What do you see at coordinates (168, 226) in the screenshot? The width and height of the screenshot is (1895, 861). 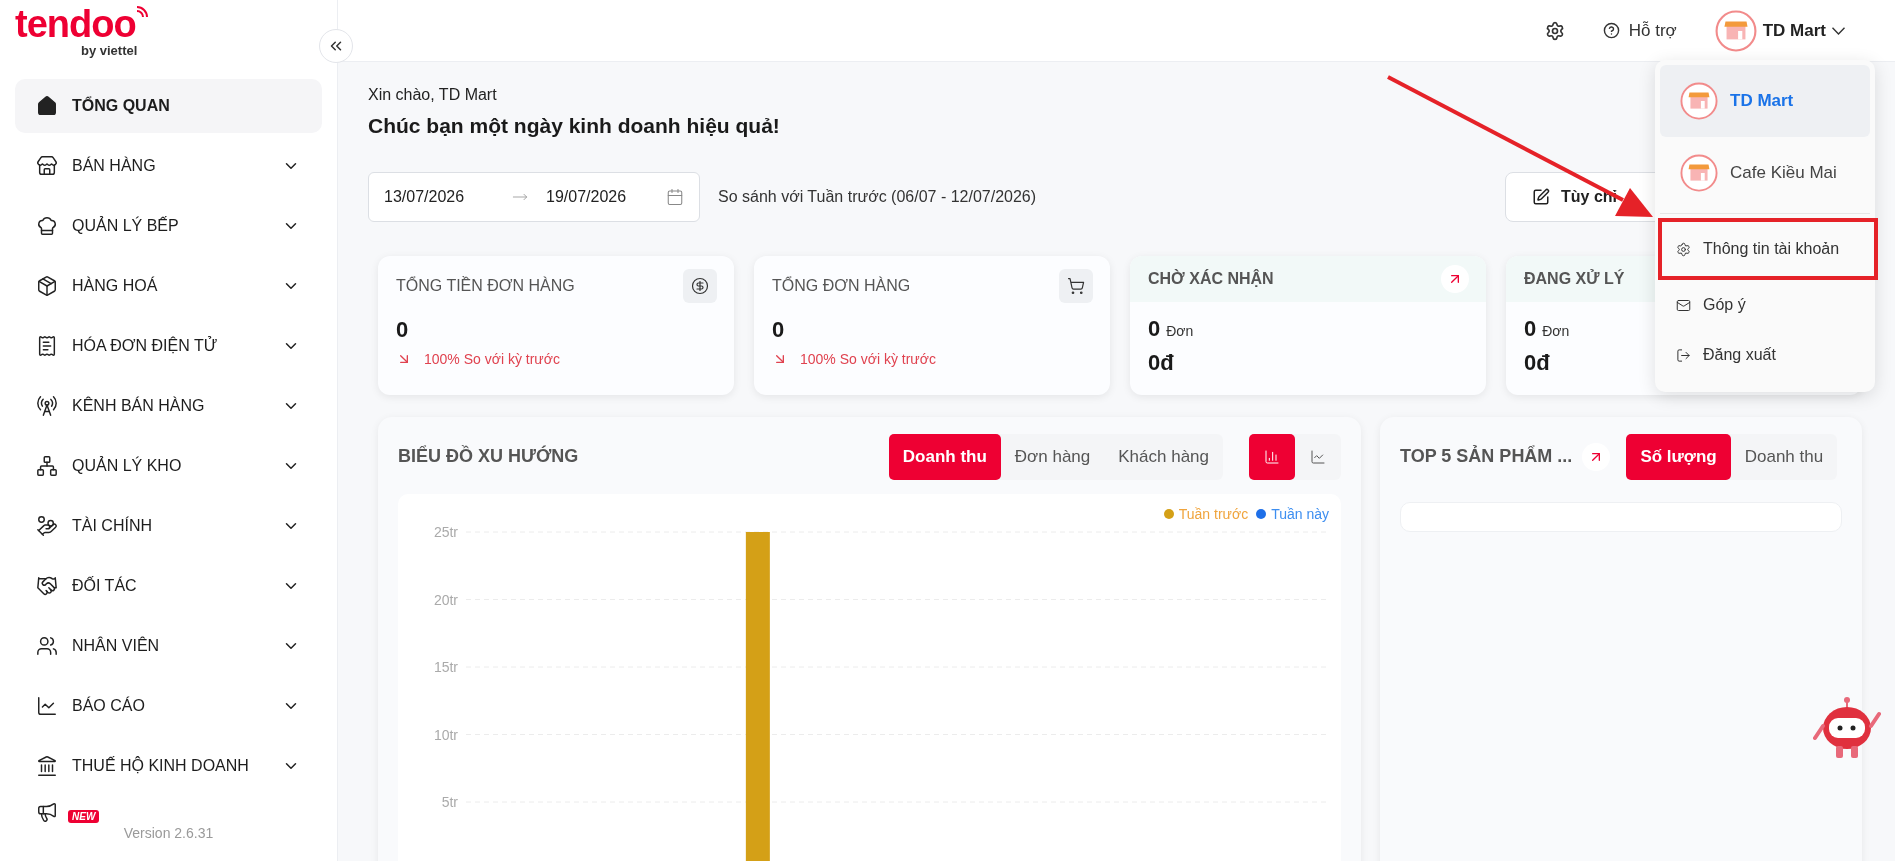 I see `sidebar-item: QUẢN LÝ BẾP` at bounding box center [168, 226].